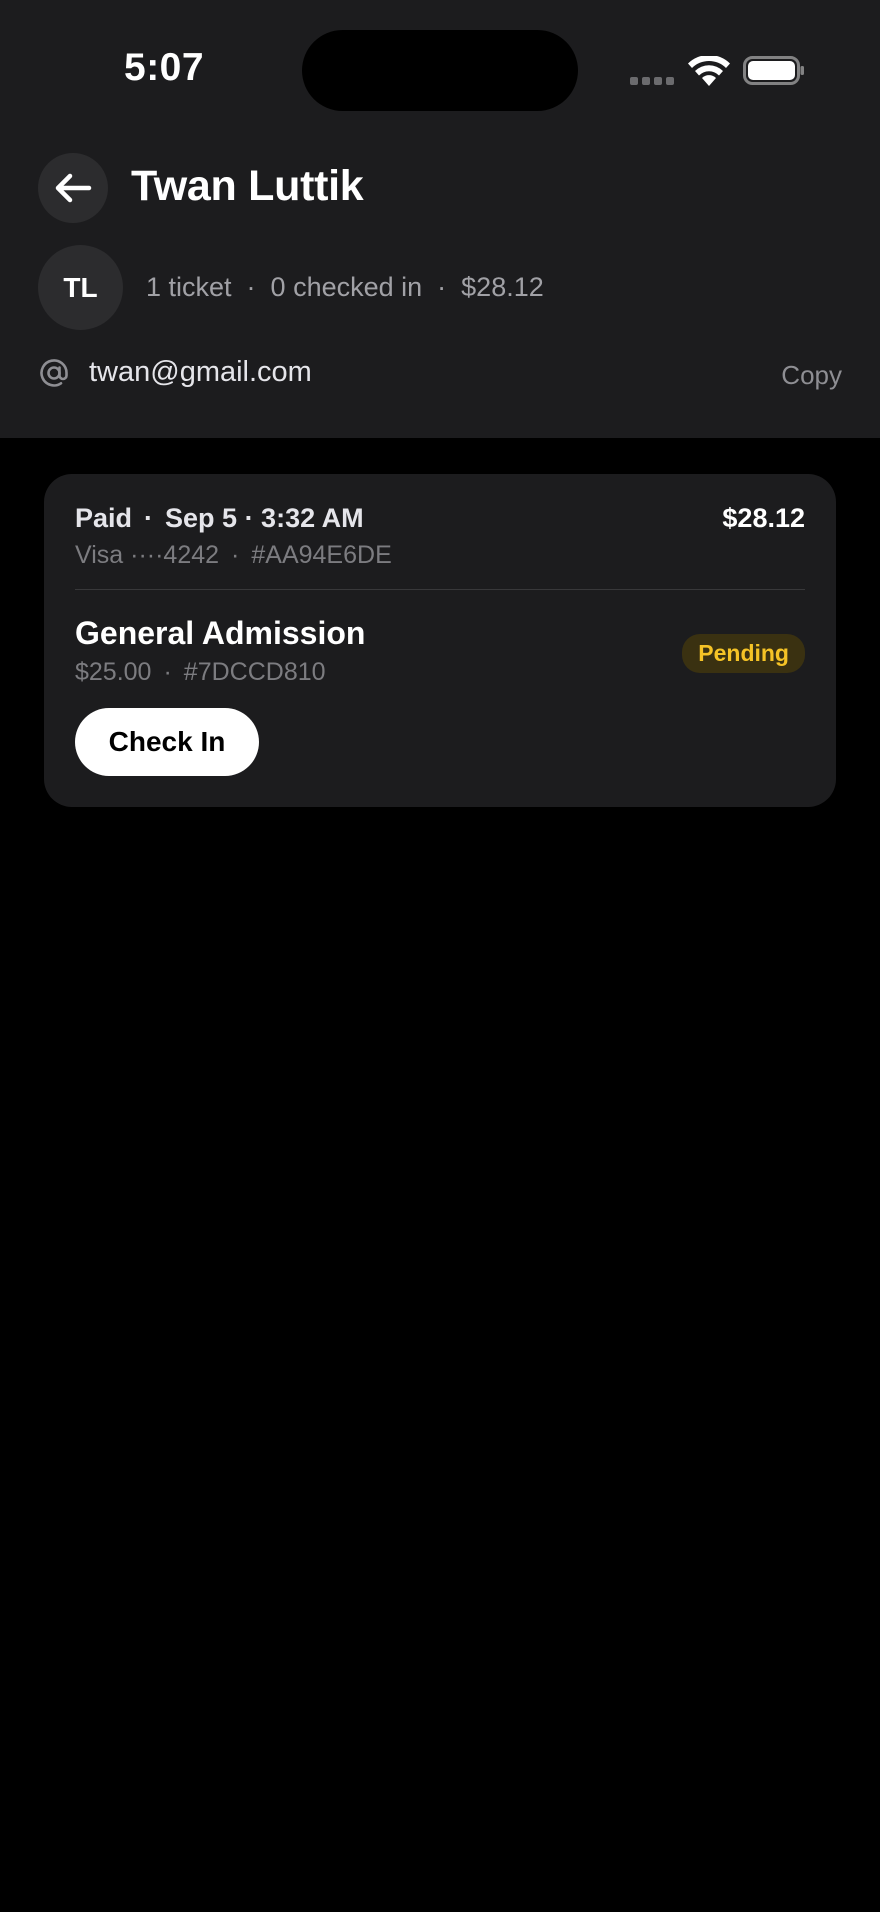 The image size is (880, 1912). What do you see at coordinates (709, 71) in the screenshot?
I see `wifi-icon` at bounding box center [709, 71].